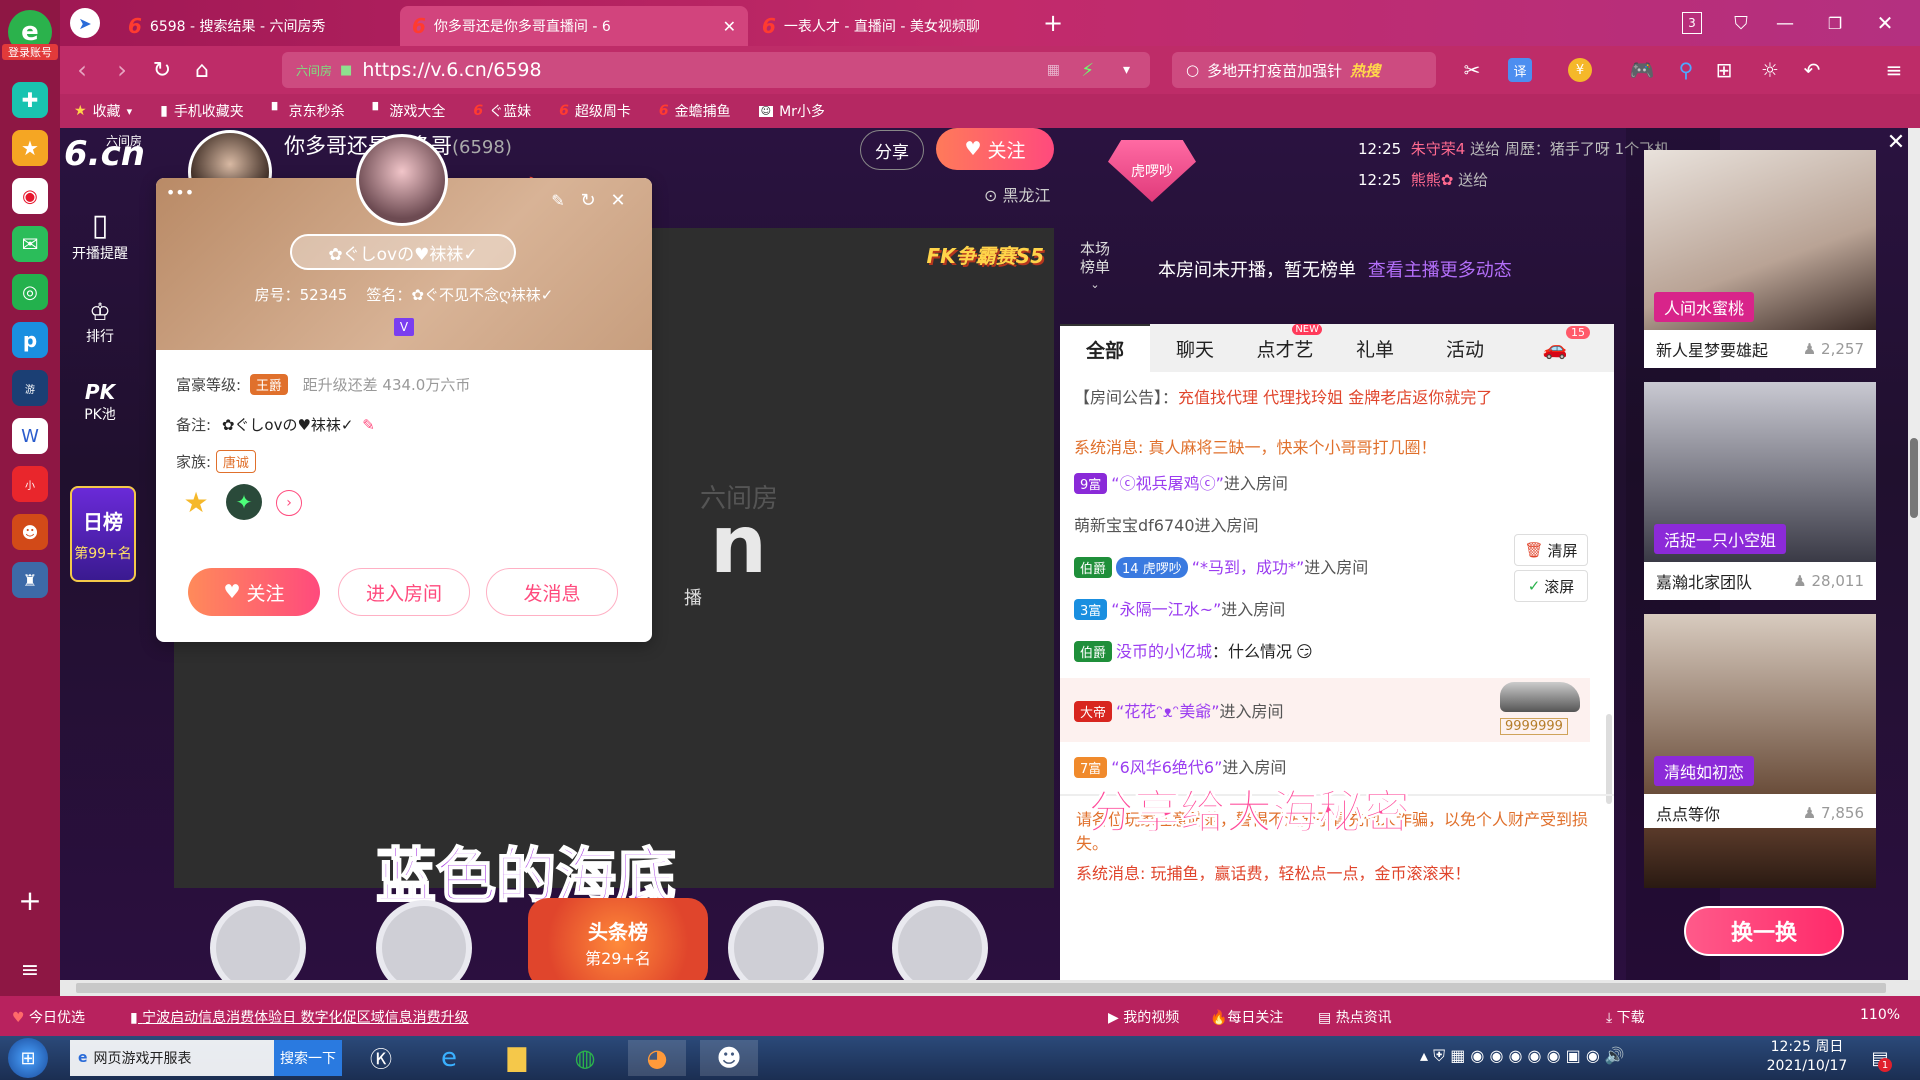 Image resolution: width=1920 pixels, height=1080 pixels. Describe the element at coordinates (1807, 1057) in the screenshot. I see `clock: 12:25 周日 2021/10/17` at that location.